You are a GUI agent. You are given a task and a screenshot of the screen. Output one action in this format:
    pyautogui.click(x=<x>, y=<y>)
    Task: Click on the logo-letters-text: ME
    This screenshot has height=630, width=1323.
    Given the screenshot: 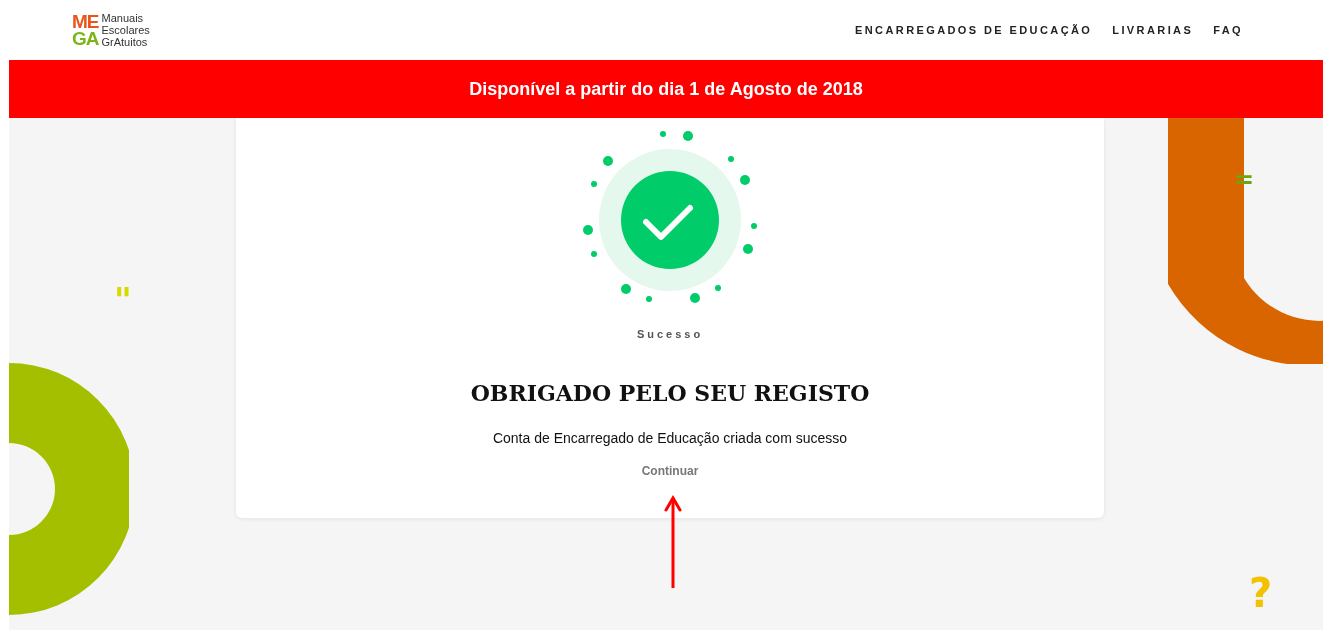 What is the action you would take?
    pyautogui.click(x=85, y=21)
    